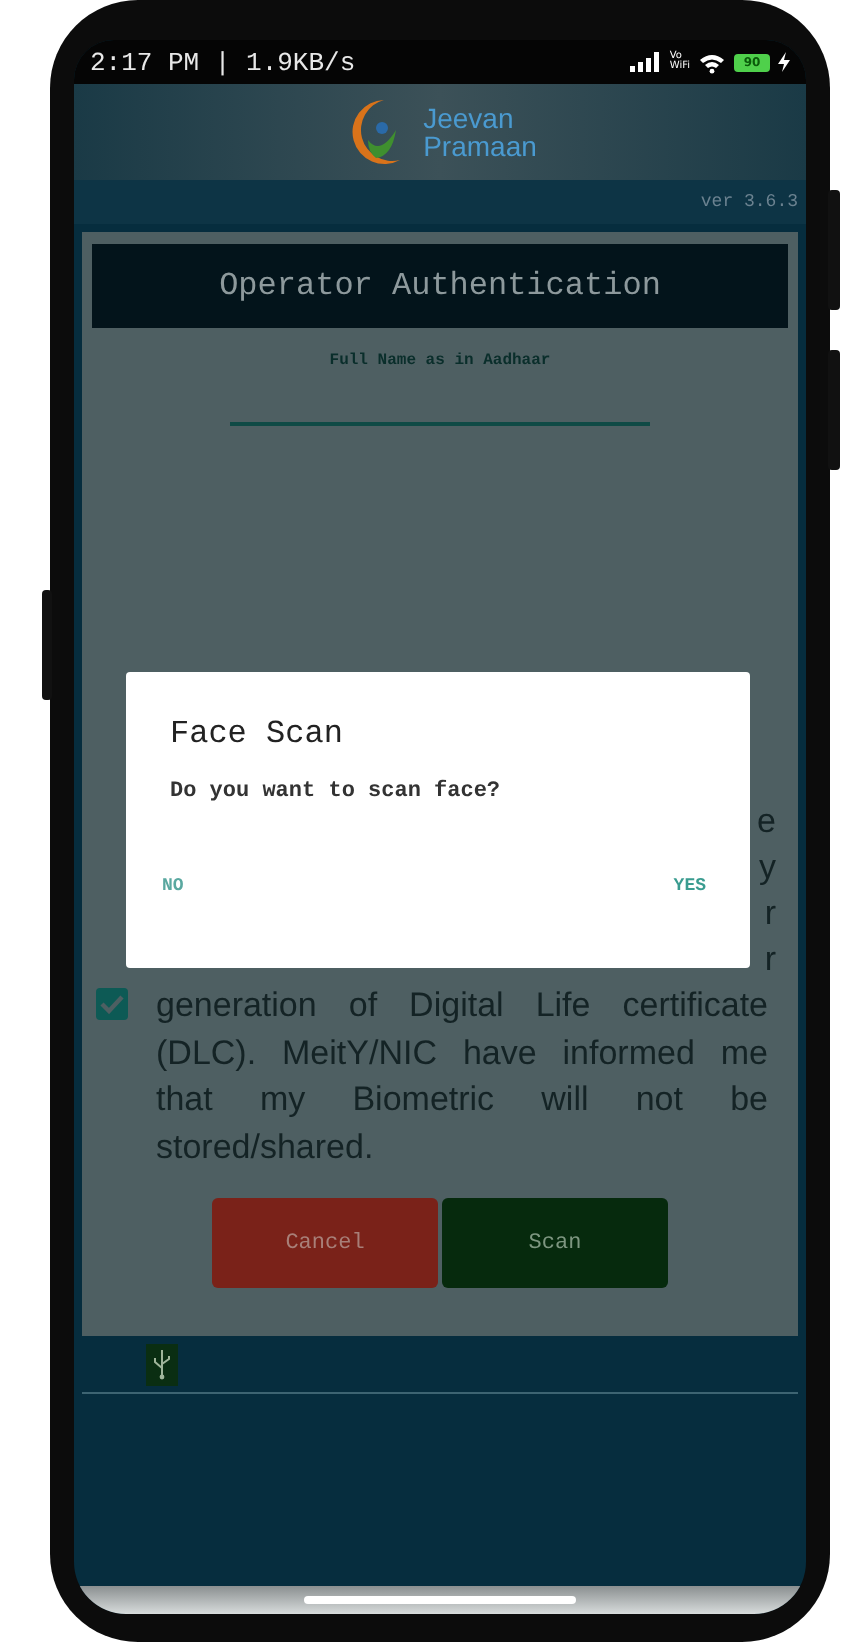 The width and height of the screenshot is (846, 1642). I want to click on wifi-icon, so click(712, 62).